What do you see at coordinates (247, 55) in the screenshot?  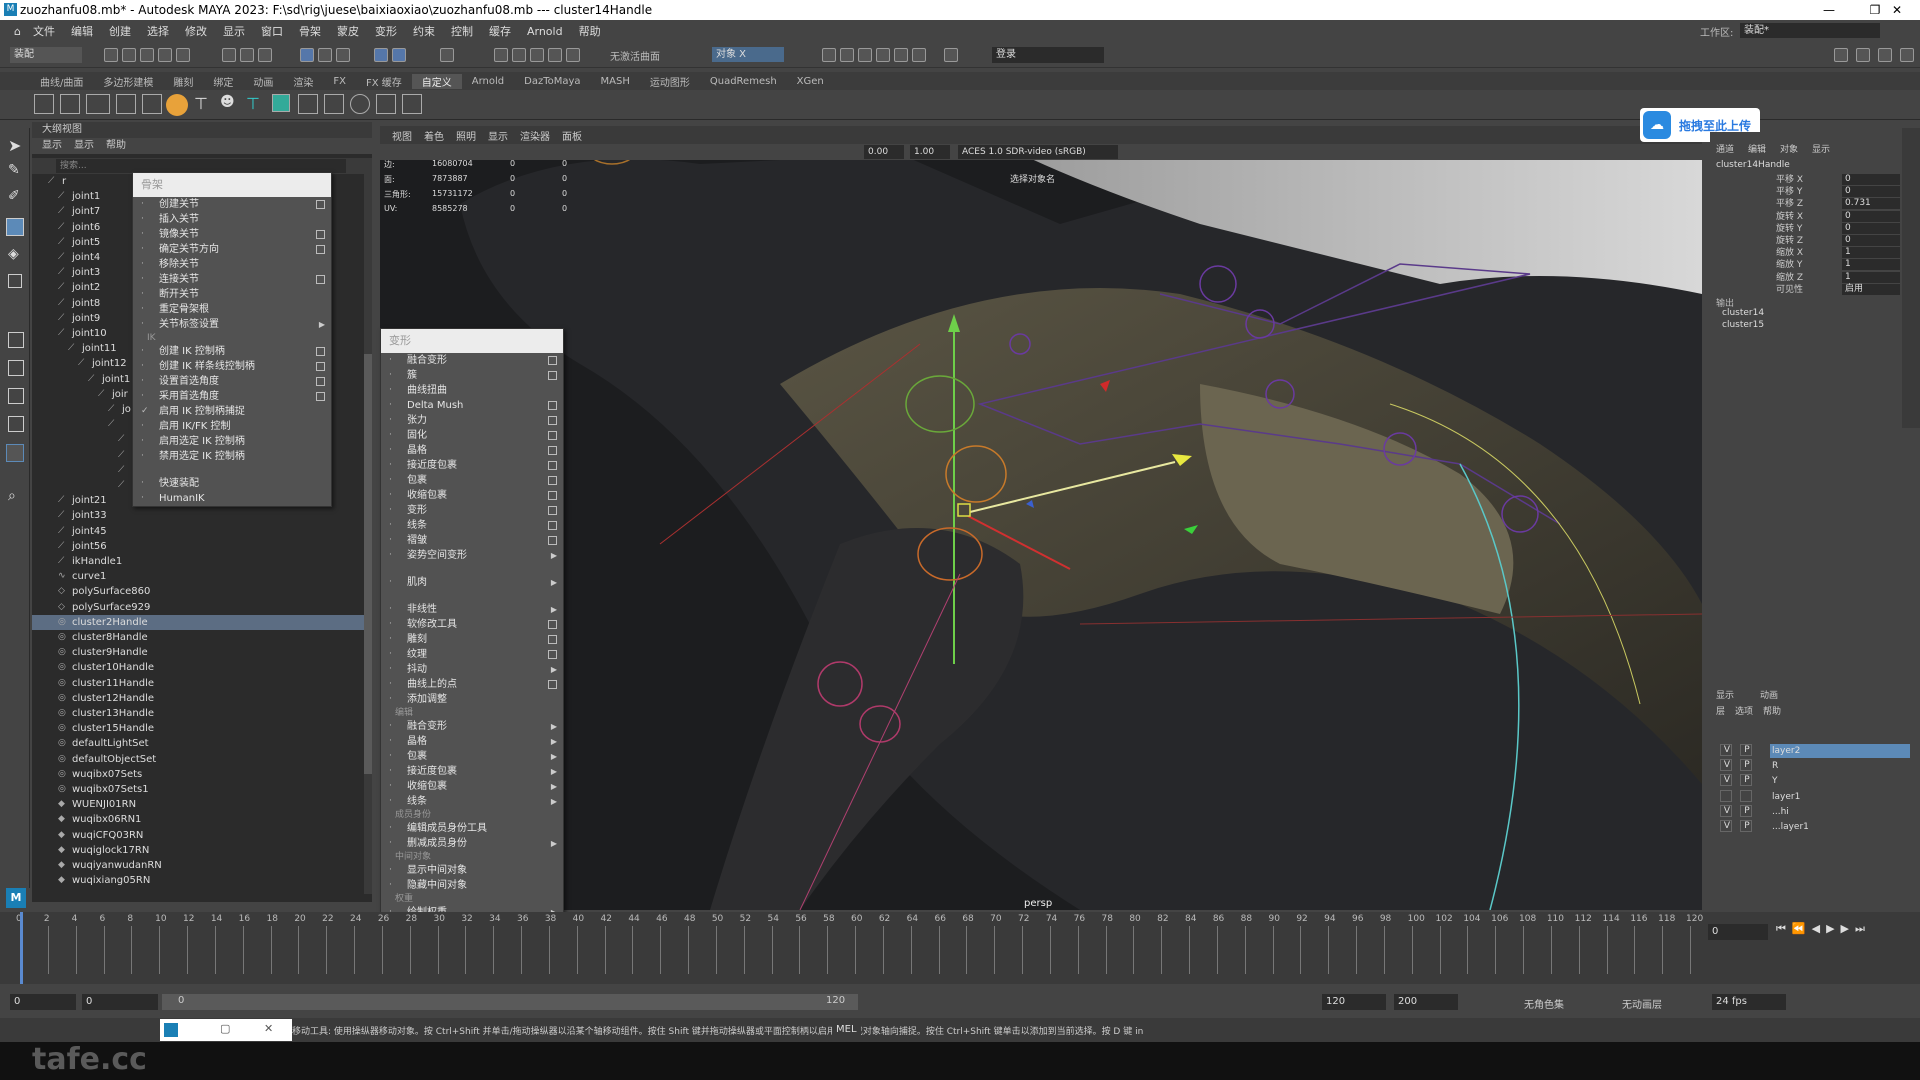 I see `select-object-icon` at bounding box center [247, 55].